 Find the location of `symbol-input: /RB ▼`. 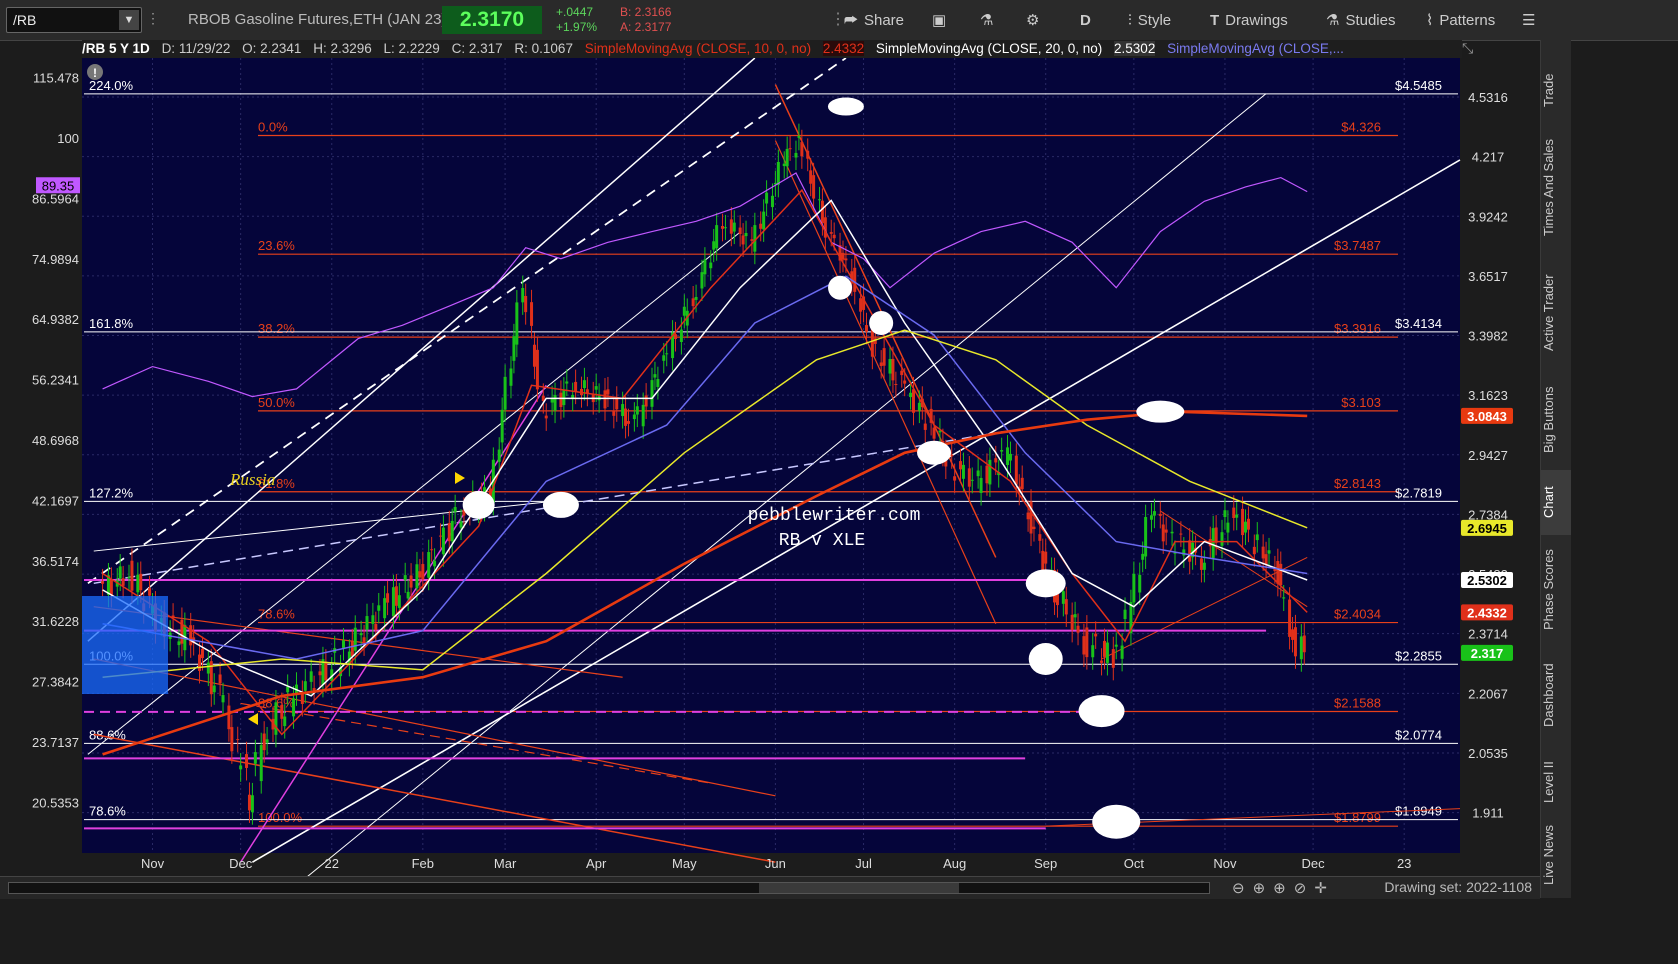

symbol-input: /RB ▼ is located at coordinates (74, 20).